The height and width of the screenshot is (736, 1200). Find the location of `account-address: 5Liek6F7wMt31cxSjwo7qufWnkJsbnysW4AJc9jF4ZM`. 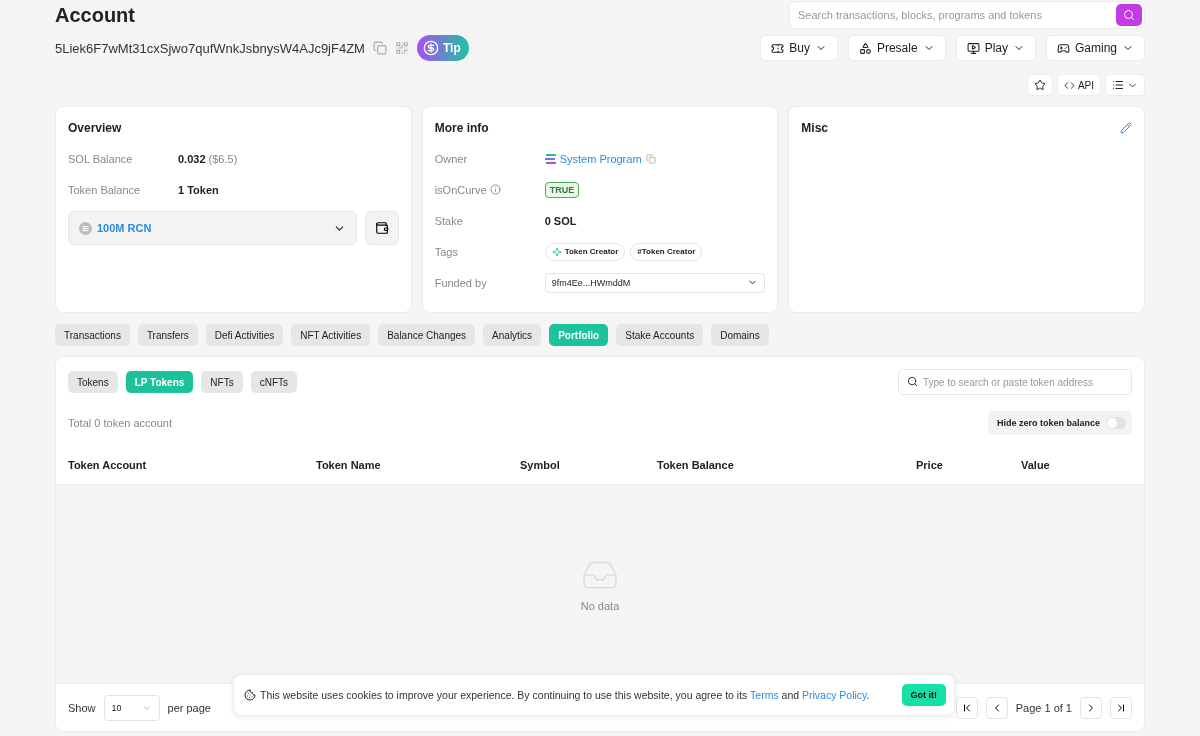

account-address: 5Liek6F7wMt31cxSjwo7qufWnkJsbnysW4AJc9jF4ZM is located at coordinates (210, 48).